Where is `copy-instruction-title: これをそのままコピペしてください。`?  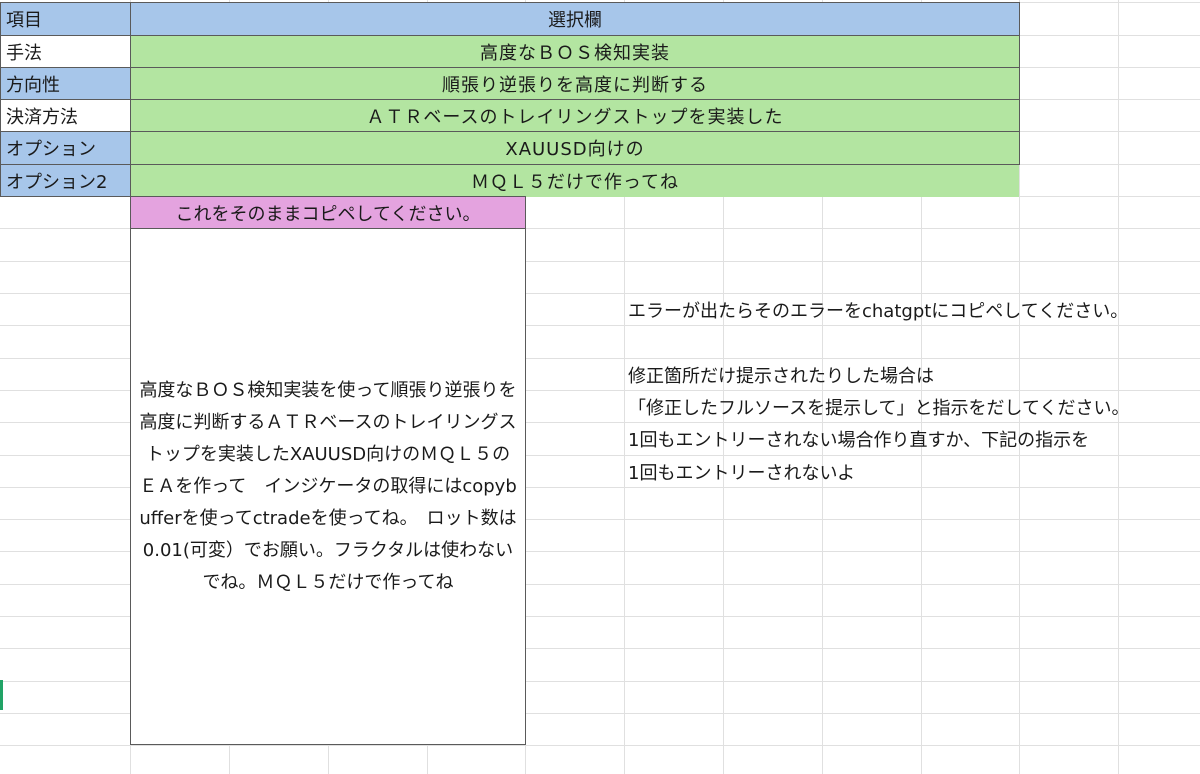
copy-instruction-title: これをそのままコピペしてください。 is located at coordinates (328, 212).